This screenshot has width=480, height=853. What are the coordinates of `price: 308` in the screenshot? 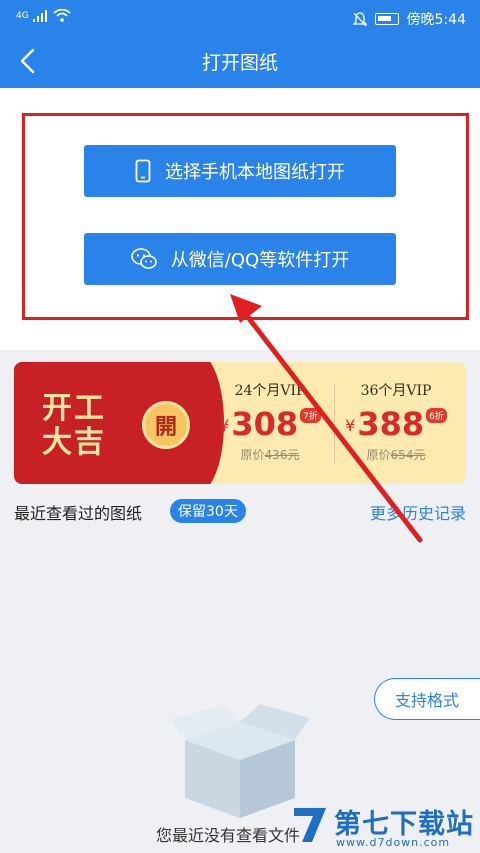 It's located at (265, 424).